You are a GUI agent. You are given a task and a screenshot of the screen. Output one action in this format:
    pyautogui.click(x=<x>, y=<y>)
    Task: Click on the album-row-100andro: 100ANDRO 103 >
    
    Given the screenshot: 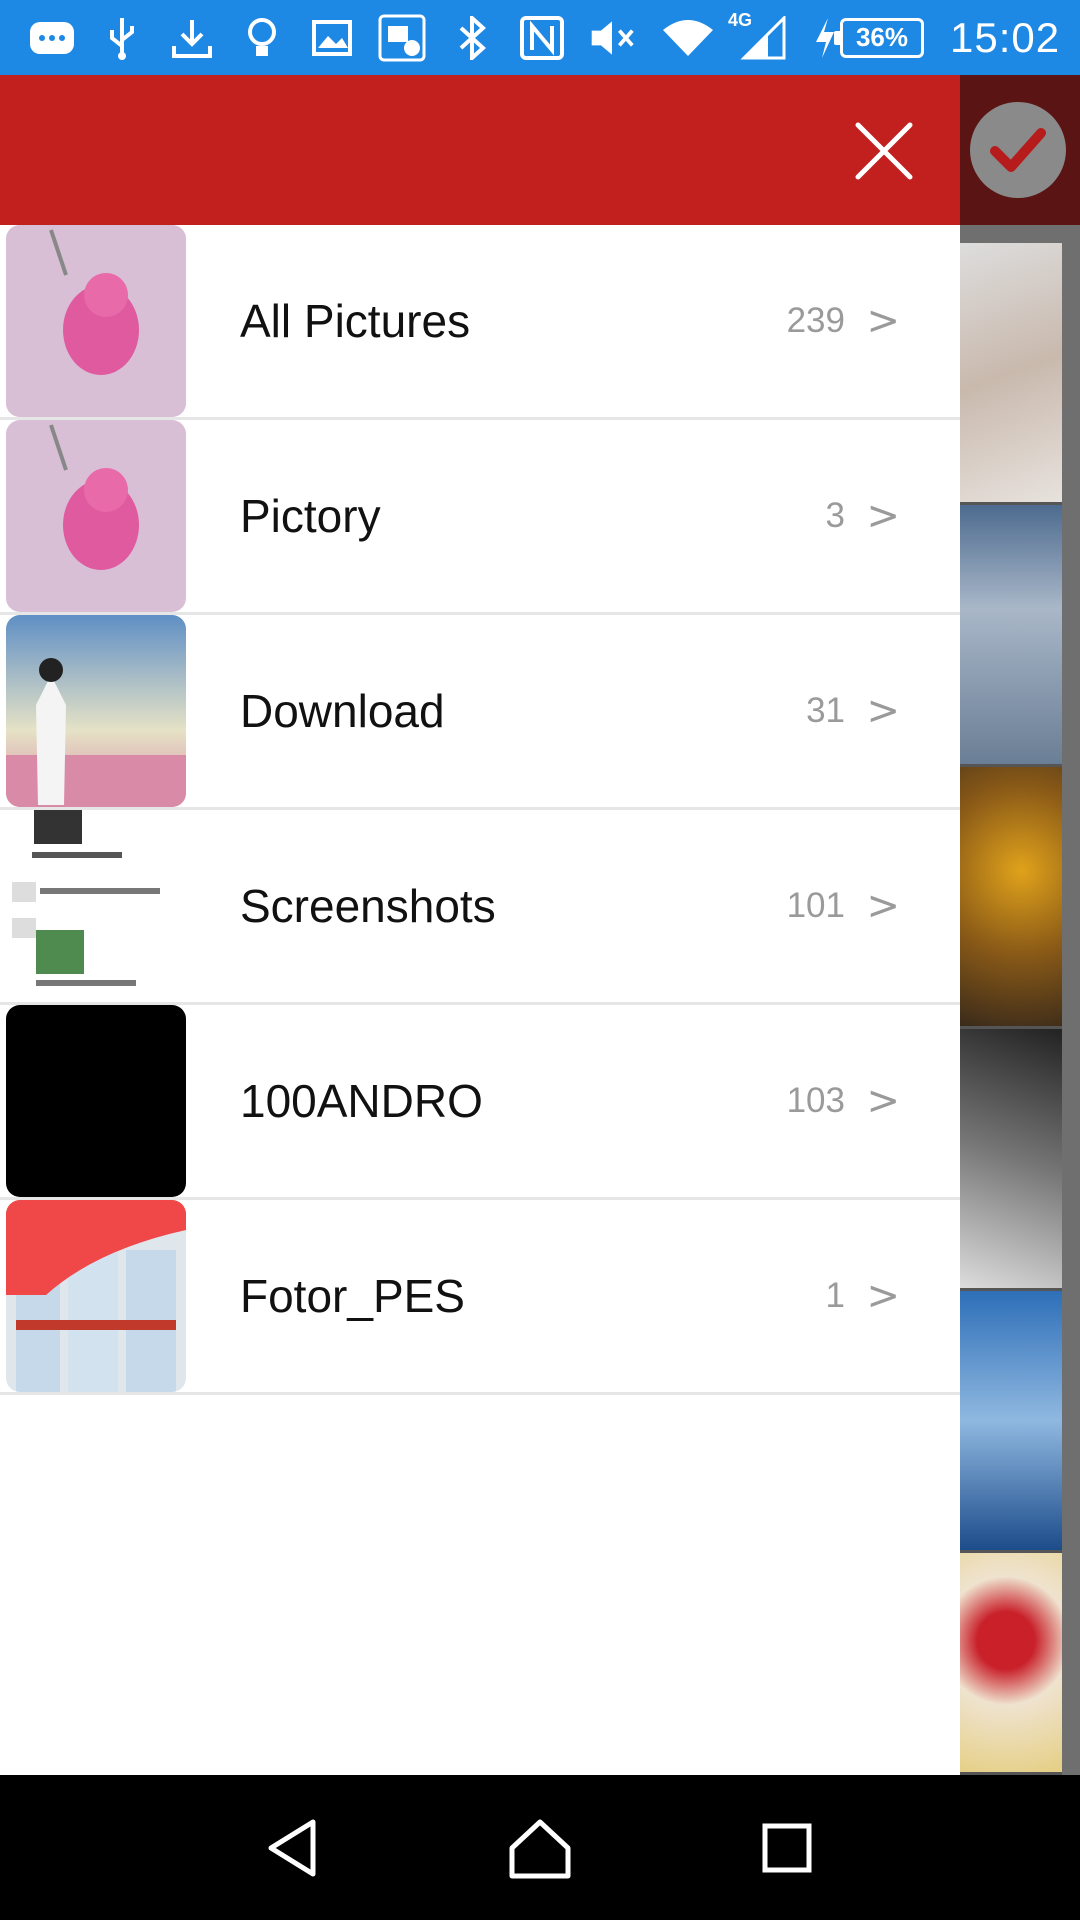 What is the action you would take?
    pyautogui.click(x=480, y=1102)
    